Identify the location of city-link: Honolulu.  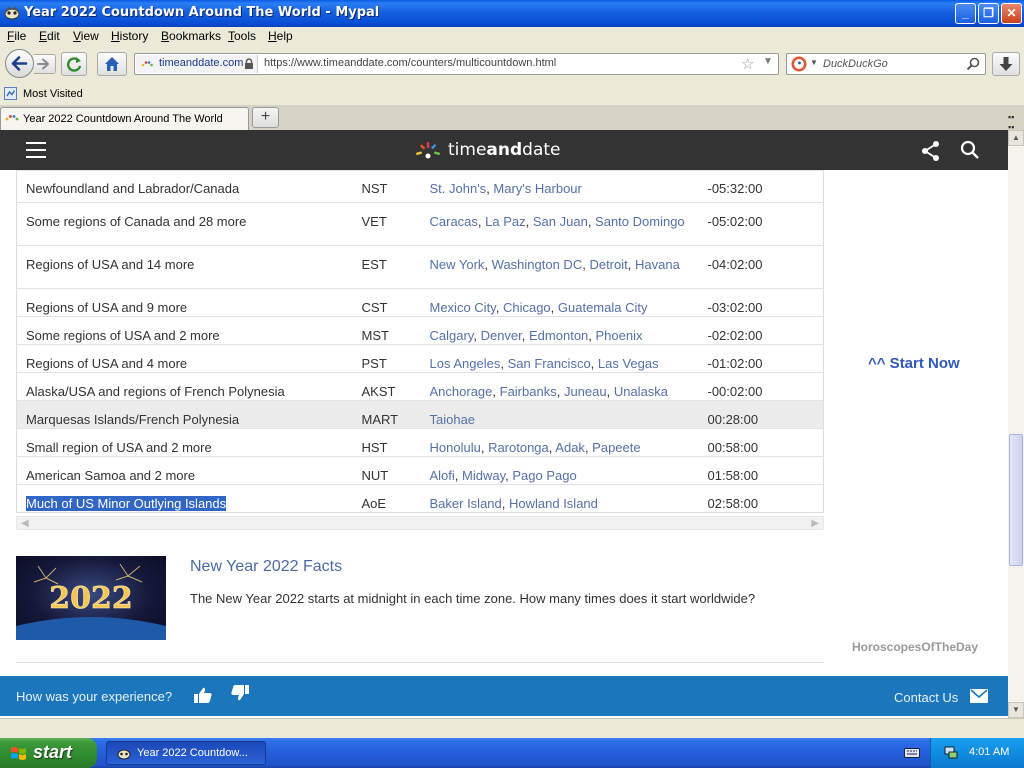
(455, 447).